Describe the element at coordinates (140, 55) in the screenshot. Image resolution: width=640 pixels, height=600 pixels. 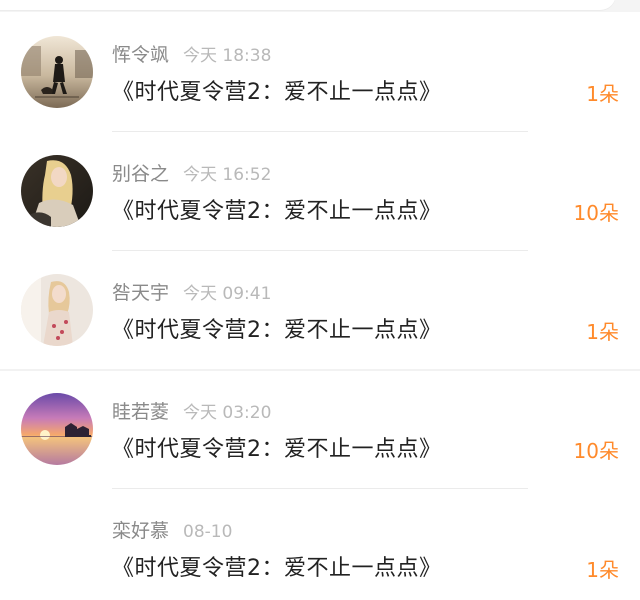
I see `user-name: 恽令飒` at that location.